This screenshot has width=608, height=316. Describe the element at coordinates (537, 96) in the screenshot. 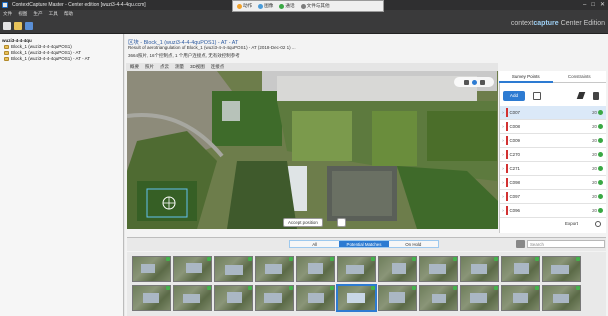

I see `import-icon` at that location.